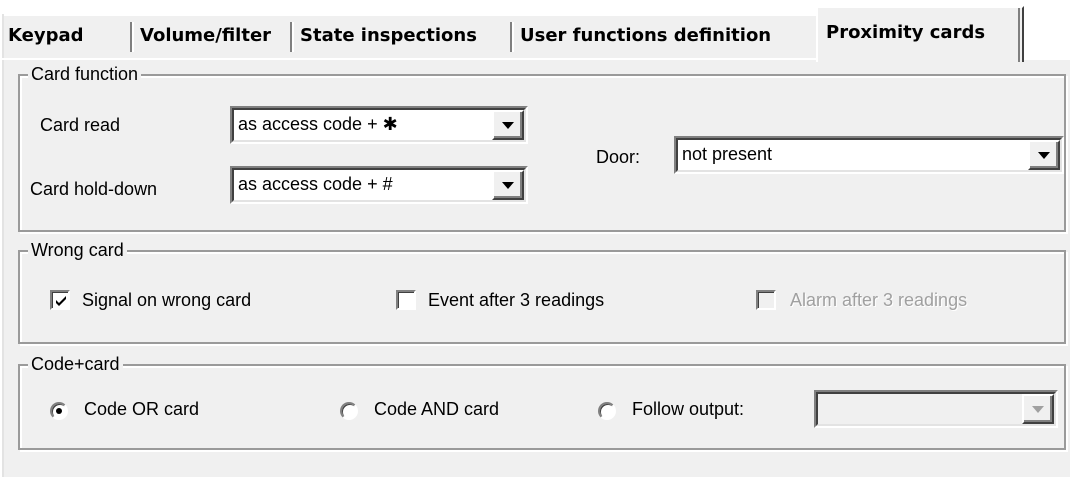  What do you see at coordinates (869, 155) in the screenshot?
I see `door-select: not present` at bounding box center [869, 155].